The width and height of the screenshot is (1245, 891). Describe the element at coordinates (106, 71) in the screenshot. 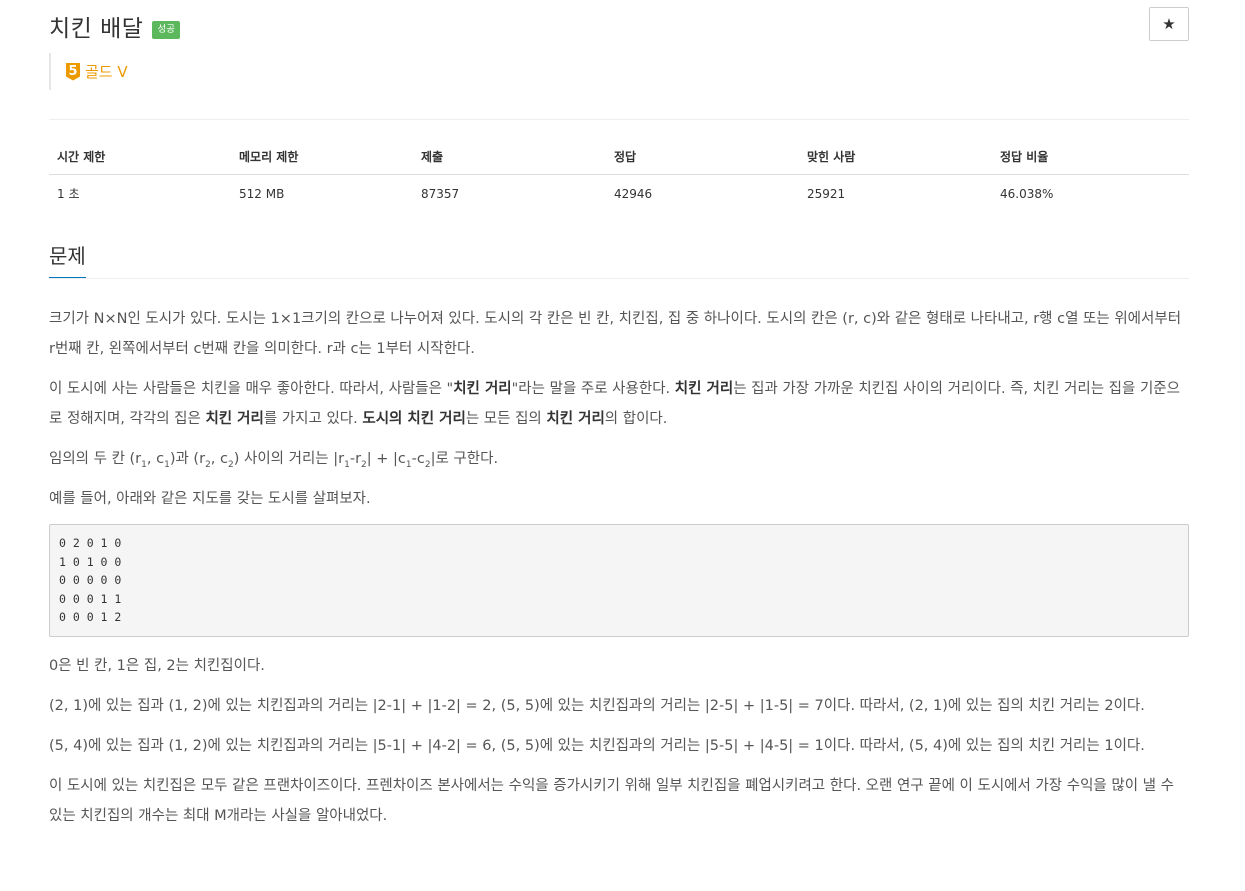

I see `tier-label: 골드 V` at that location.